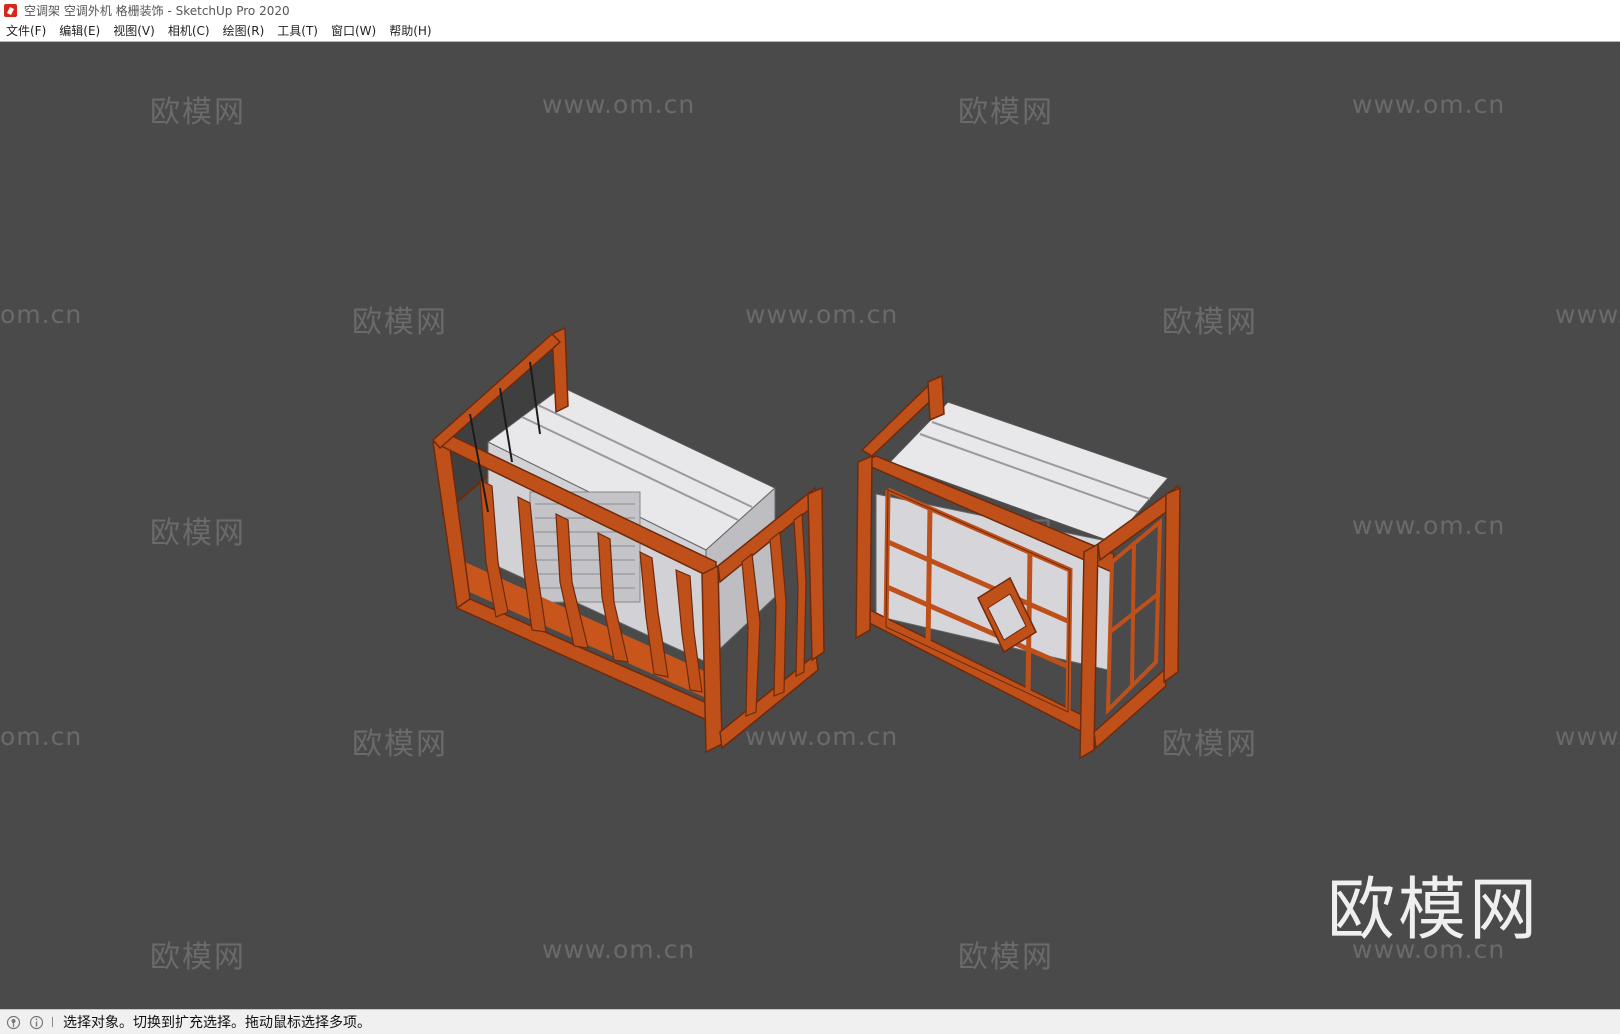 The width and height of the screenshot is (1620, 1034). Describe the element at coordinates (157, 10) in the screenshot. I see `window-title: 空调架 空调外机 格栅装饰 - SketchUp Pro 2020` at that location.